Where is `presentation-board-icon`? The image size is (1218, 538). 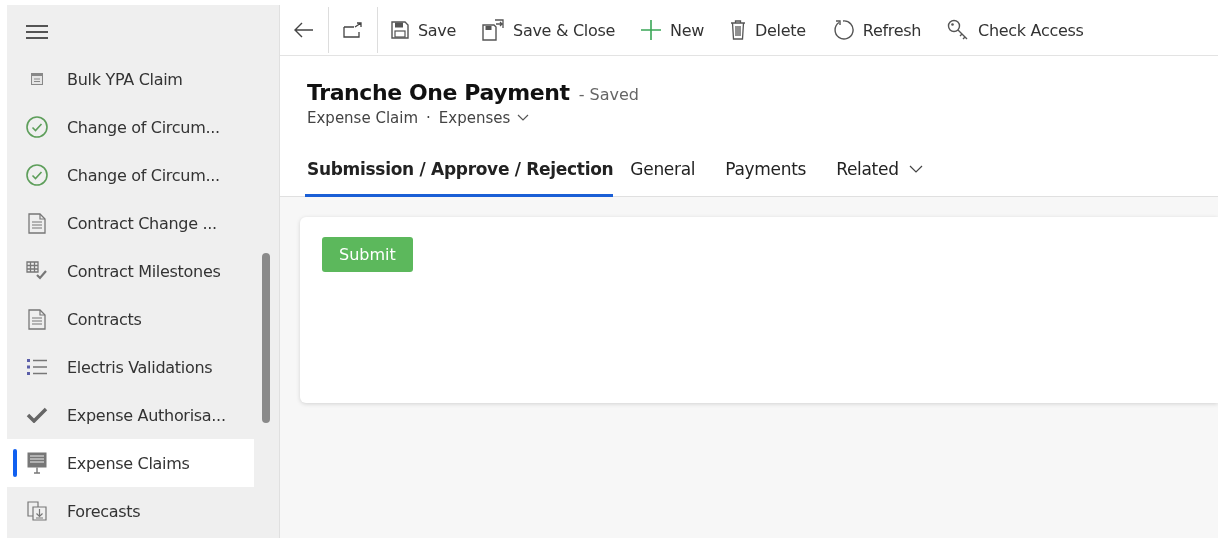 presentation-board-icon is located at coordinates (37, 463).